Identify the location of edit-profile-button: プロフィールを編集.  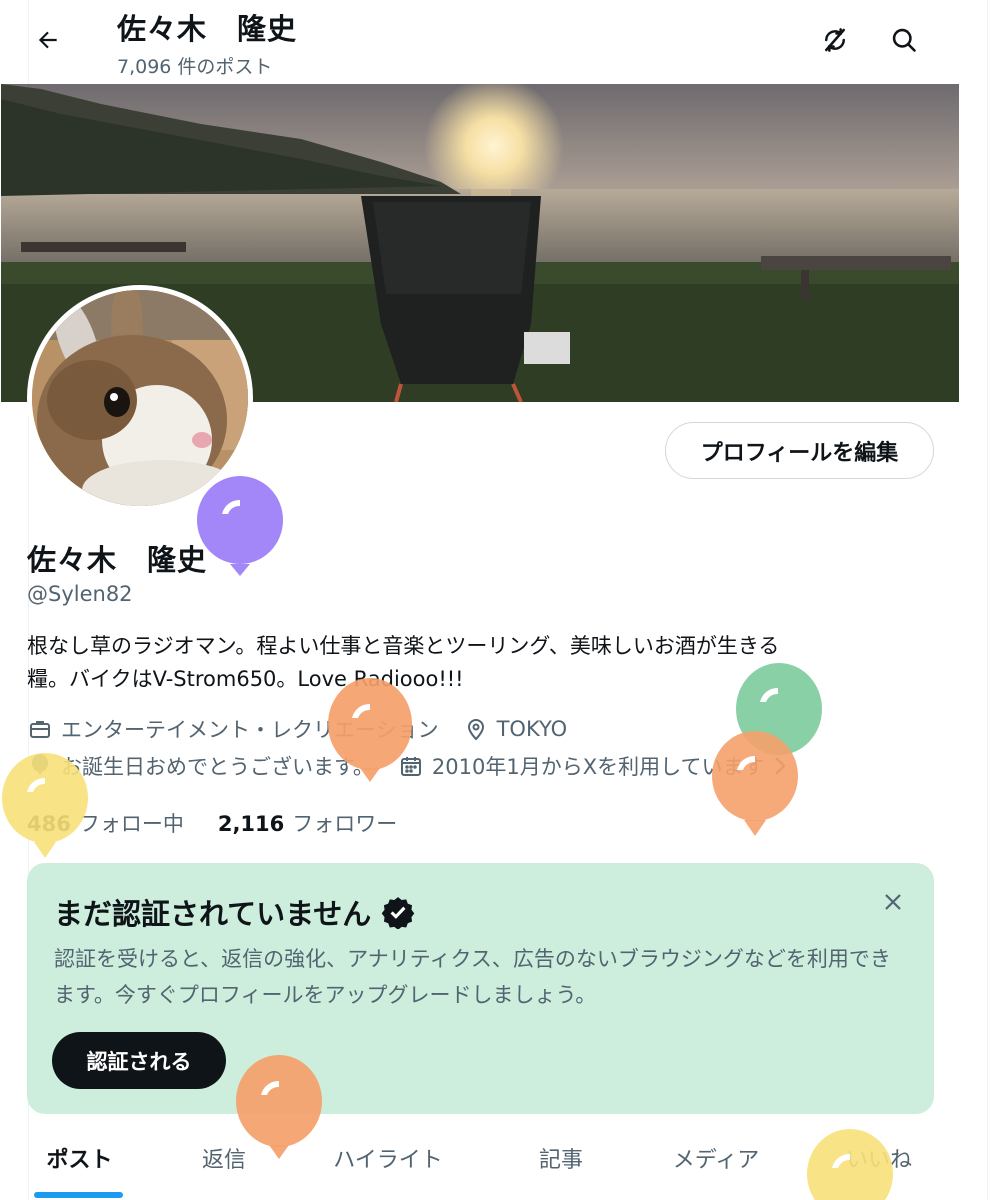
(799, 450).